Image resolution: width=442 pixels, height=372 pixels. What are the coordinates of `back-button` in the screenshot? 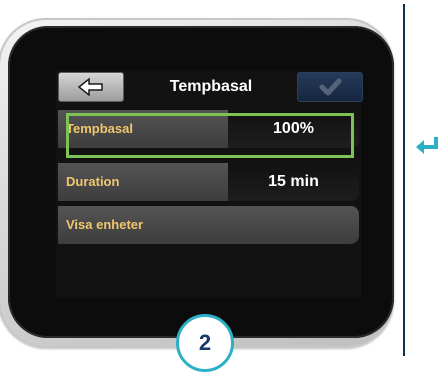 It's located at (91, 87).